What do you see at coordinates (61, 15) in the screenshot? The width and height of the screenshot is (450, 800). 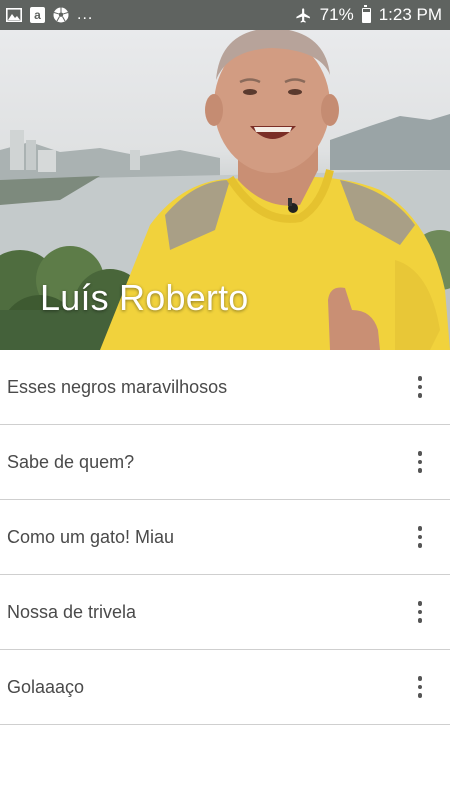 I see `soccer-ball-icon` at bounding box center [61, 15].